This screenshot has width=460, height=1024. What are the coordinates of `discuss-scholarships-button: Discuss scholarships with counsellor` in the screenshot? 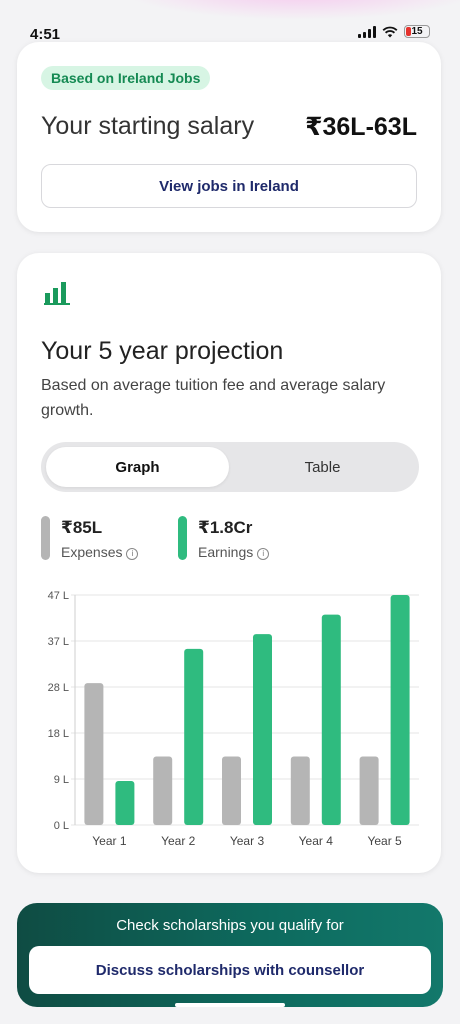 It's located at (230, 970).